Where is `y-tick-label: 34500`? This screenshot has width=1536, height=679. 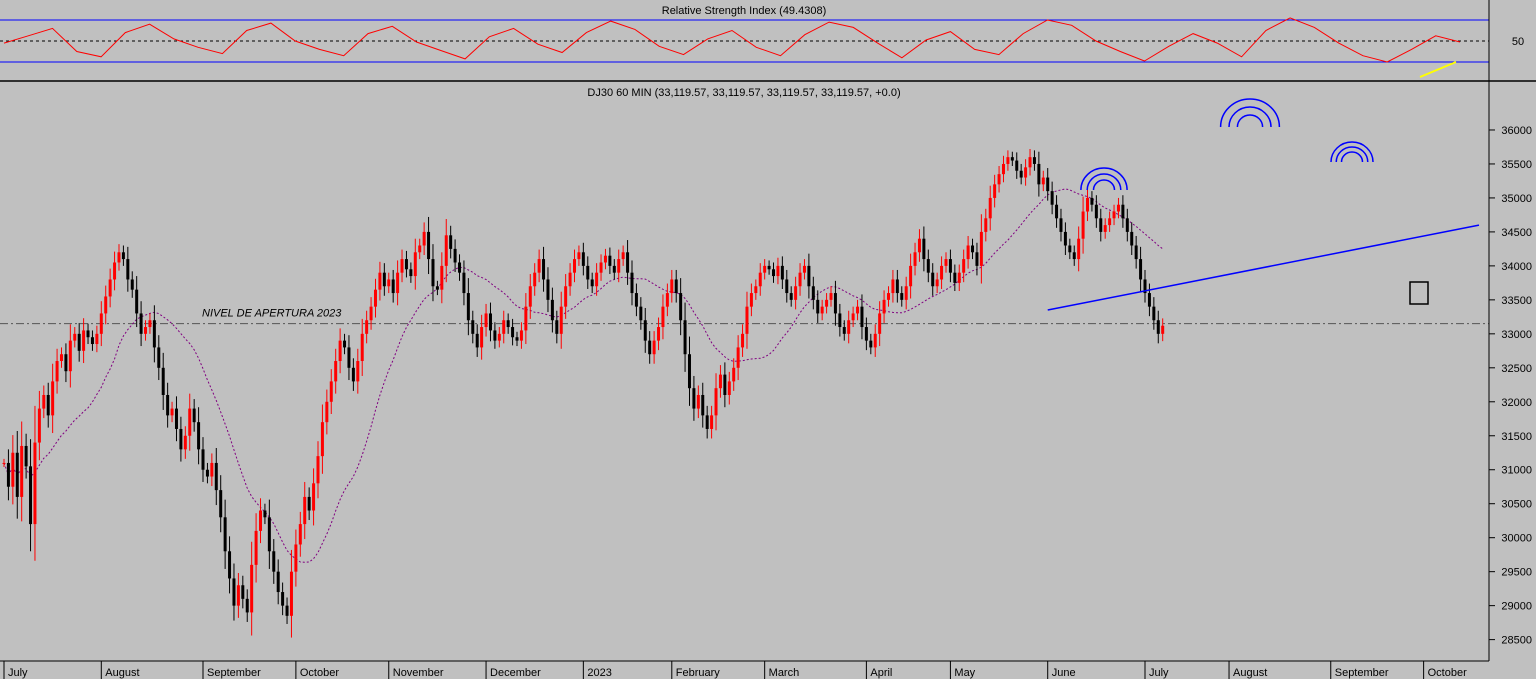
y-tick-label: 34500 is located at coordinates (1516, 233).